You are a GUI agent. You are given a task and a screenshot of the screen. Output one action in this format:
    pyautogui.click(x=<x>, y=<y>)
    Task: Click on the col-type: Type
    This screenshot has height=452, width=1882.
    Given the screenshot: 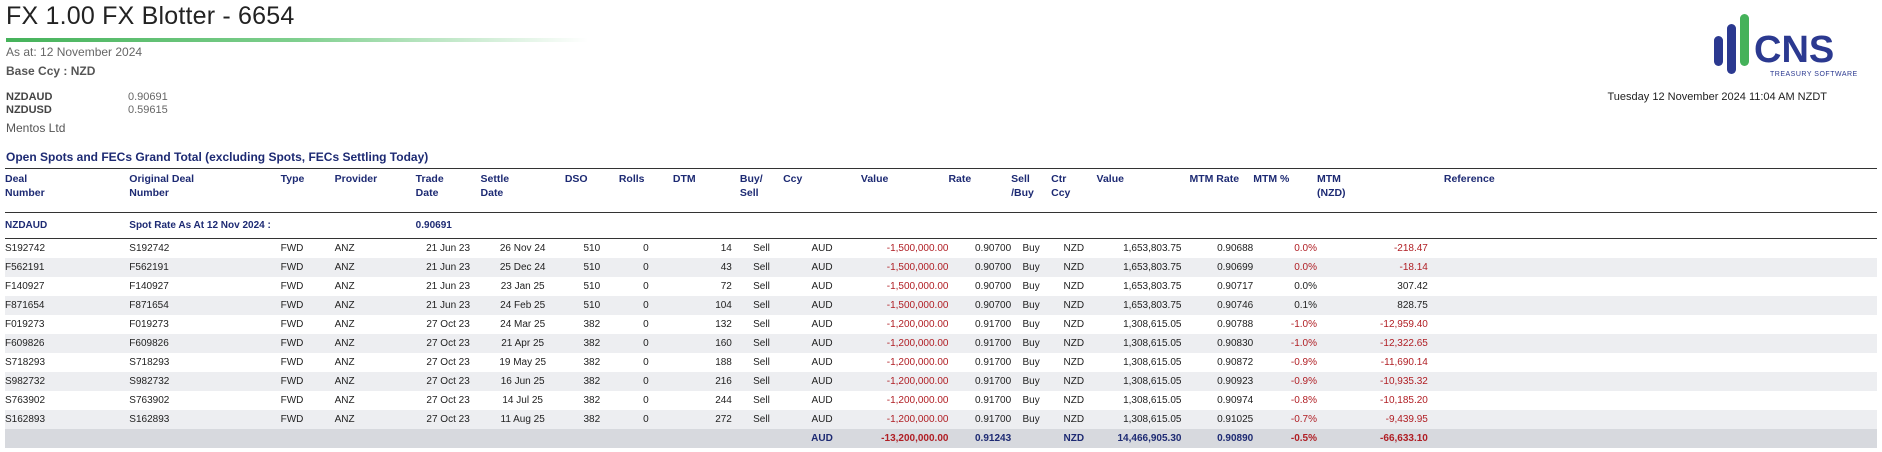 What is the action you would take?
    pyautogui.click(x=308, y=191)
    